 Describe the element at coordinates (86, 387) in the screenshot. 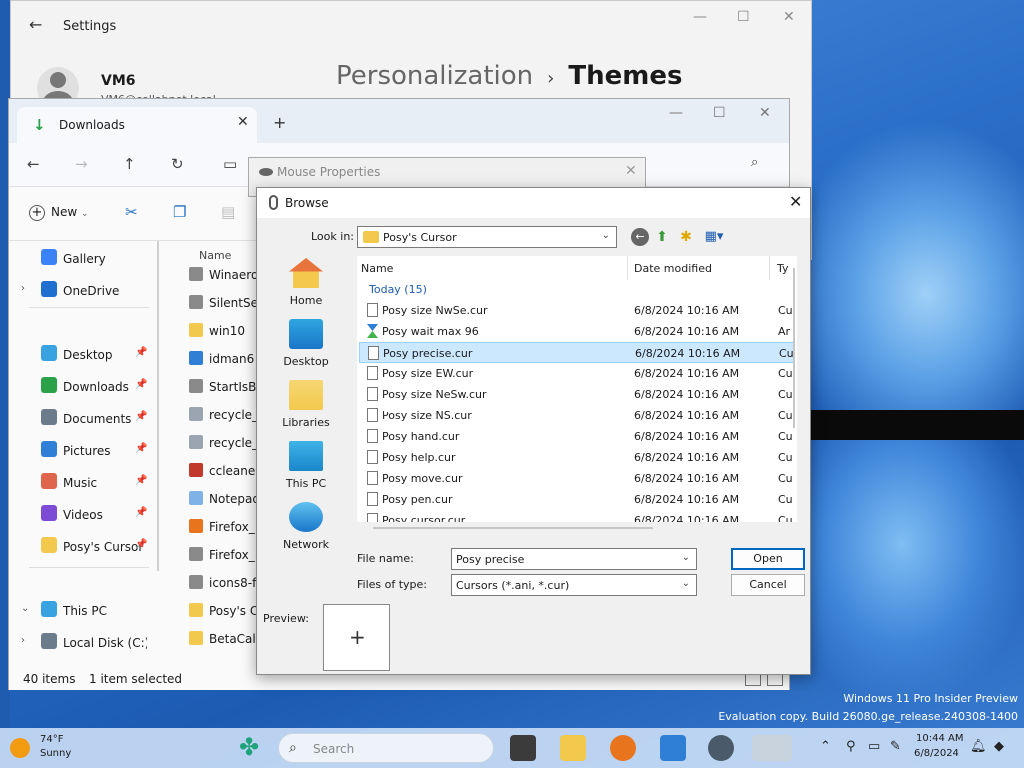

I see `sidebar-item: Downloads 📌` at that location.